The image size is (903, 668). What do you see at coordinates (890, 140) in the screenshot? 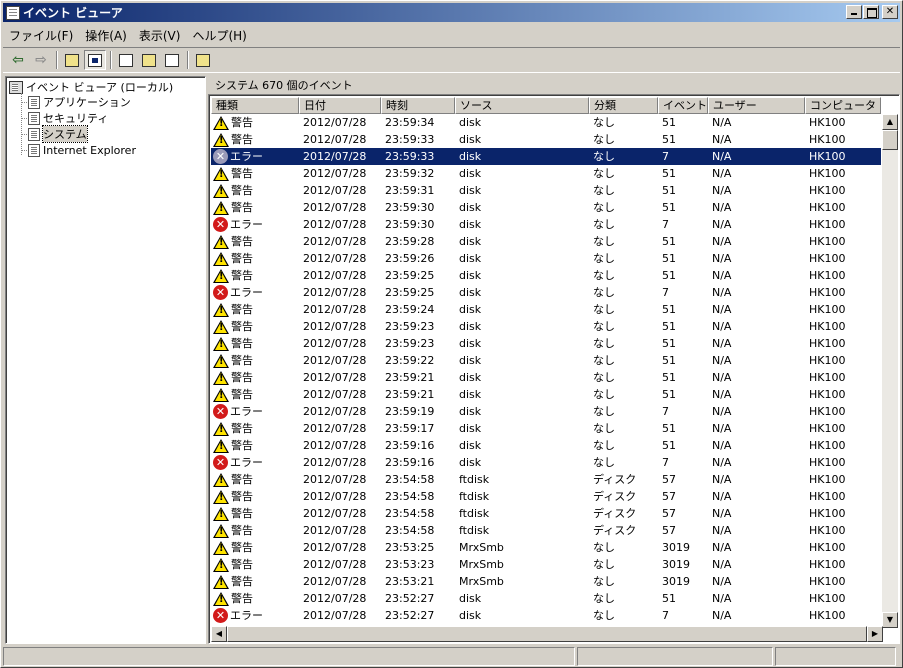
I see `vertical-scroll-thumb` at bounding box center [890, 140].